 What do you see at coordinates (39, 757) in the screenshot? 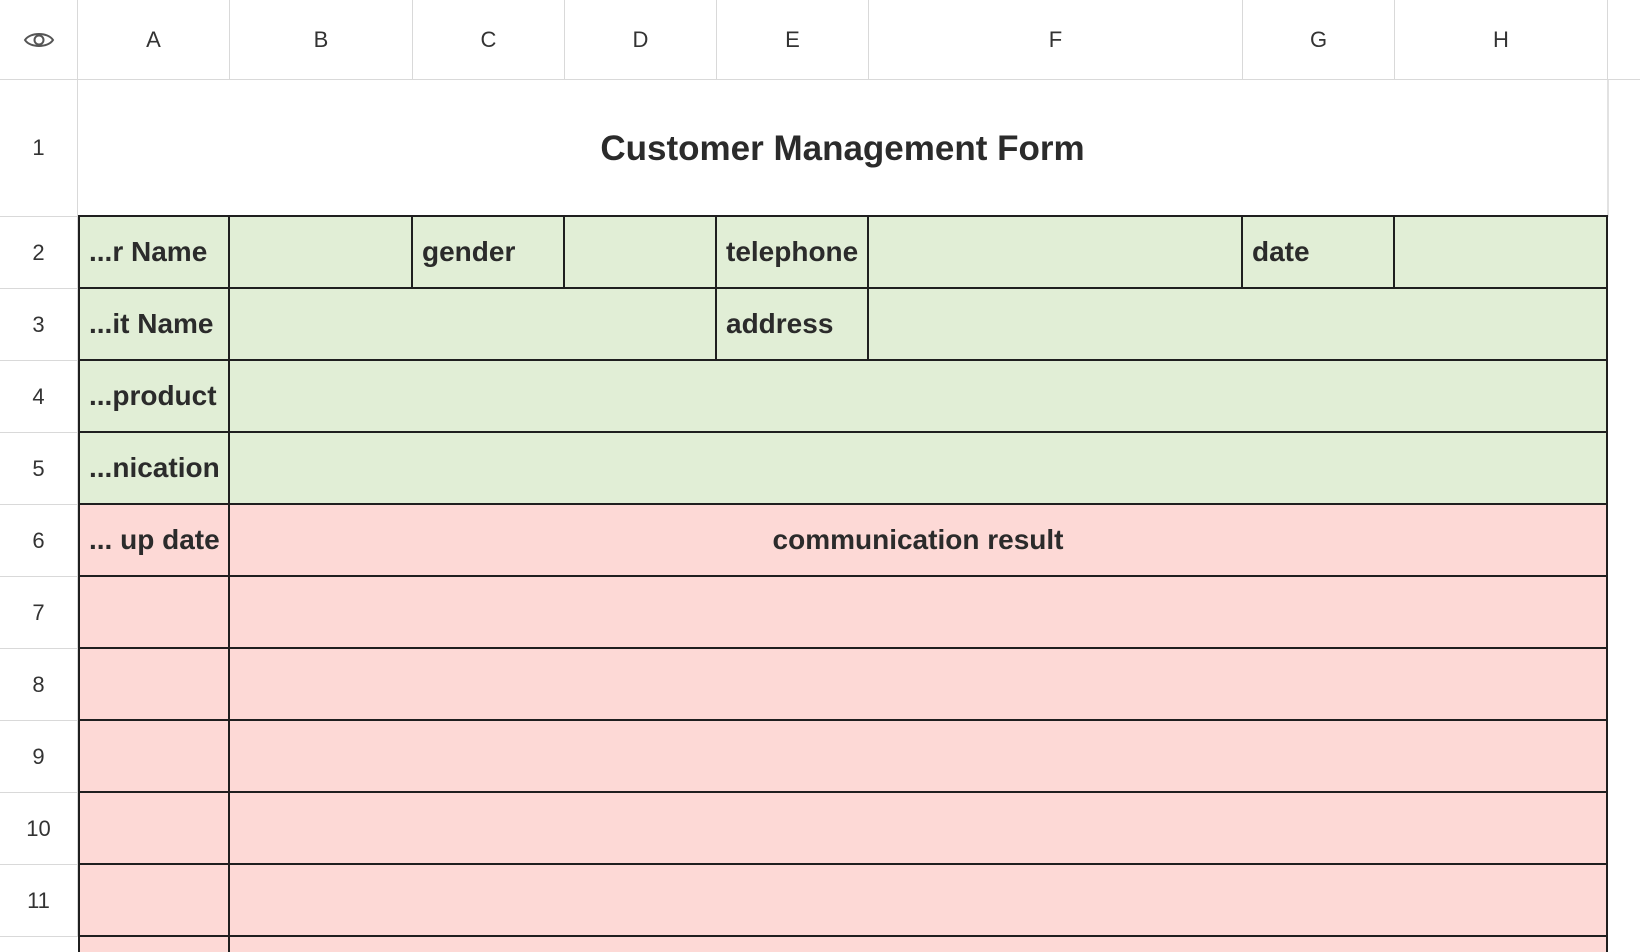
I see `row-header-9: 9` at bounding box center [39, 757].